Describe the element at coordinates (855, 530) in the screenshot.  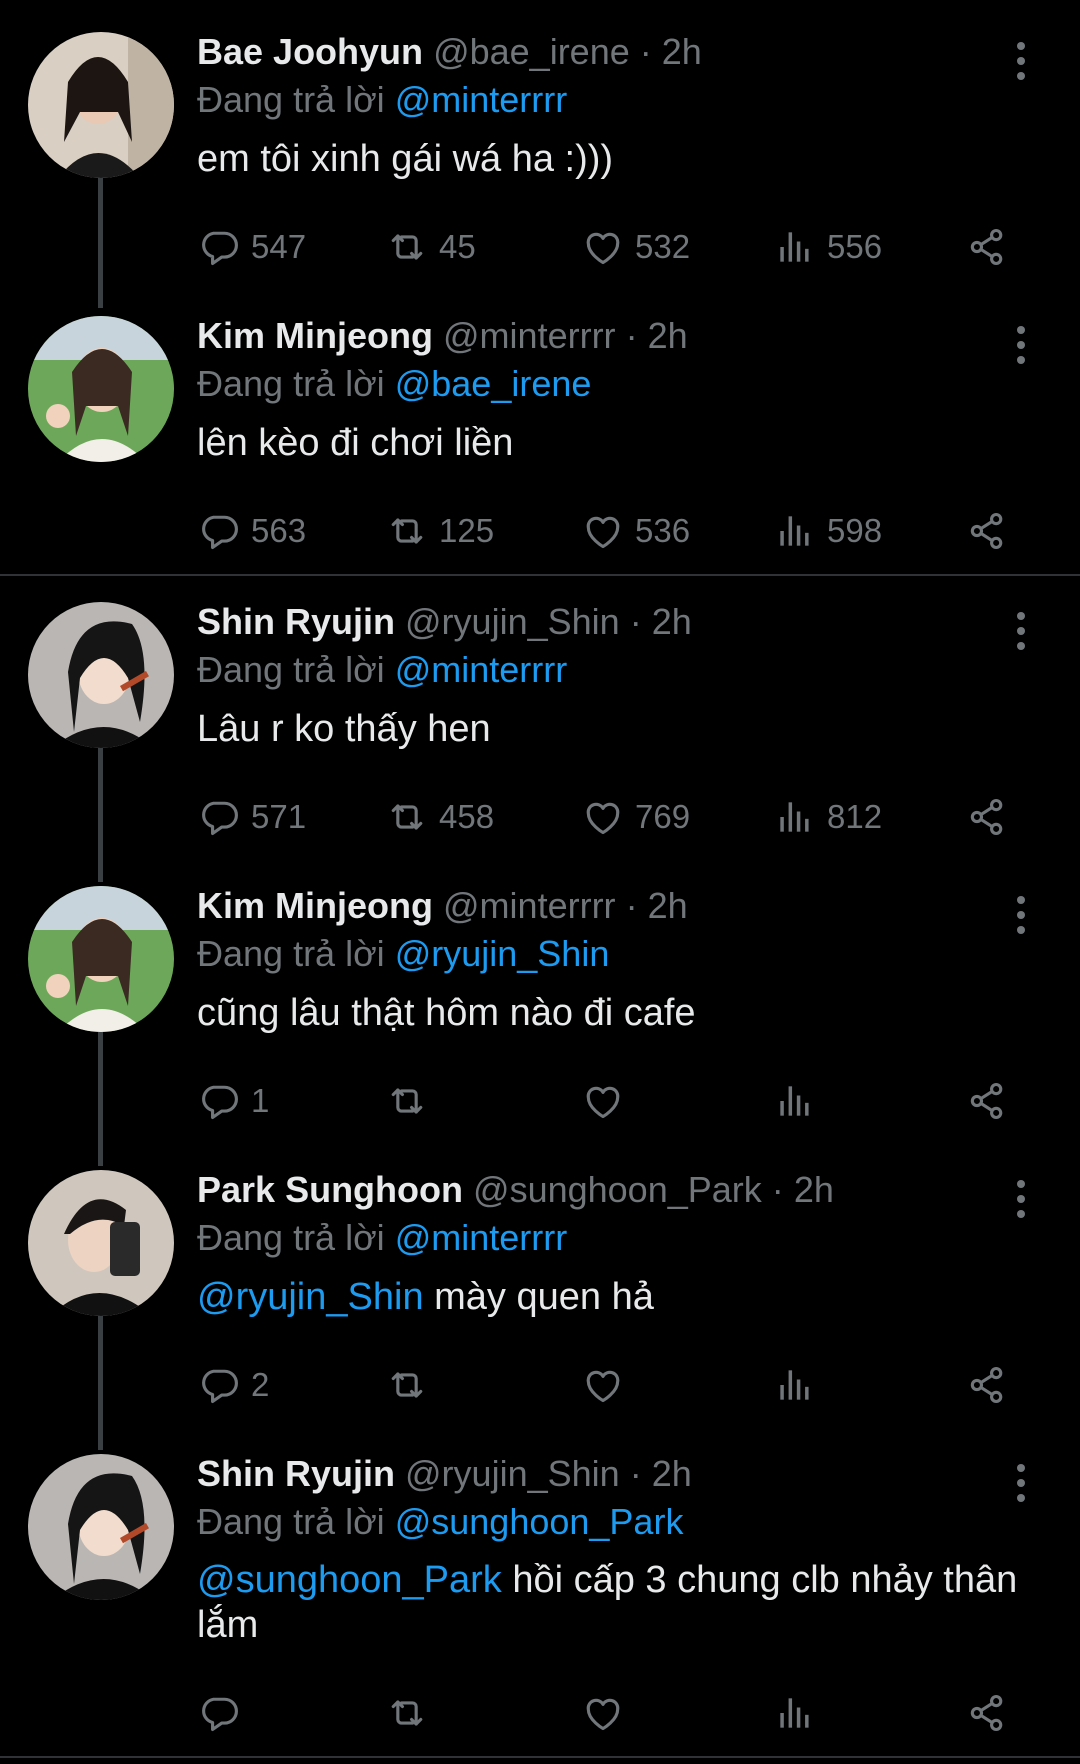
I see `views-count: 598` at that location.